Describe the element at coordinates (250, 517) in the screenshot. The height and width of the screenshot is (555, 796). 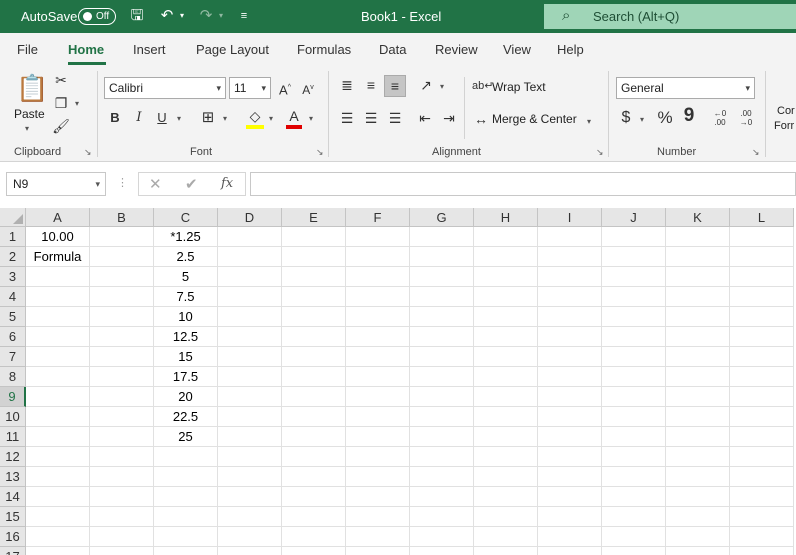
I see `cell-d15` at that location.